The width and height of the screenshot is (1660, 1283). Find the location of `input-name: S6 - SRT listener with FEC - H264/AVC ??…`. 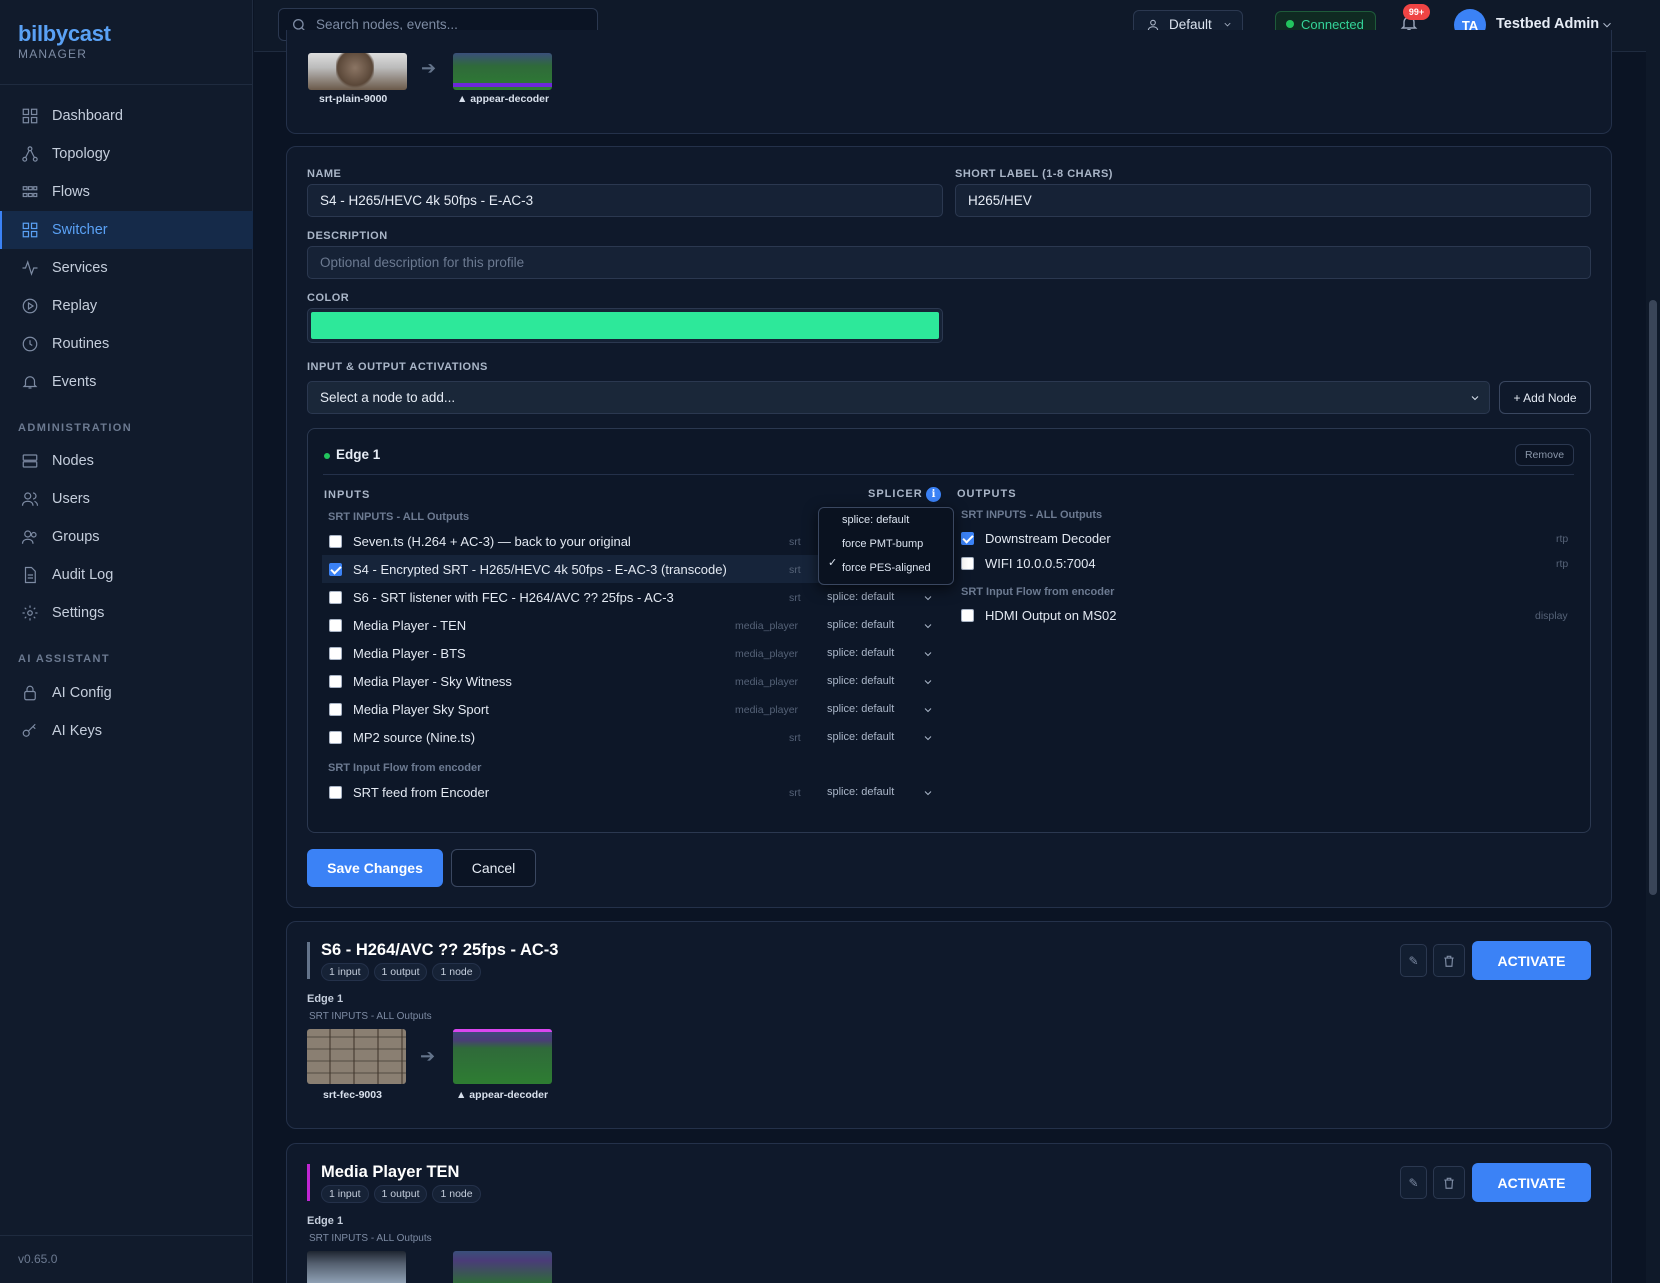

input-name: S6 - SRT listener with FEC - H264/AVC ??… is located at coordinates (513, 597).